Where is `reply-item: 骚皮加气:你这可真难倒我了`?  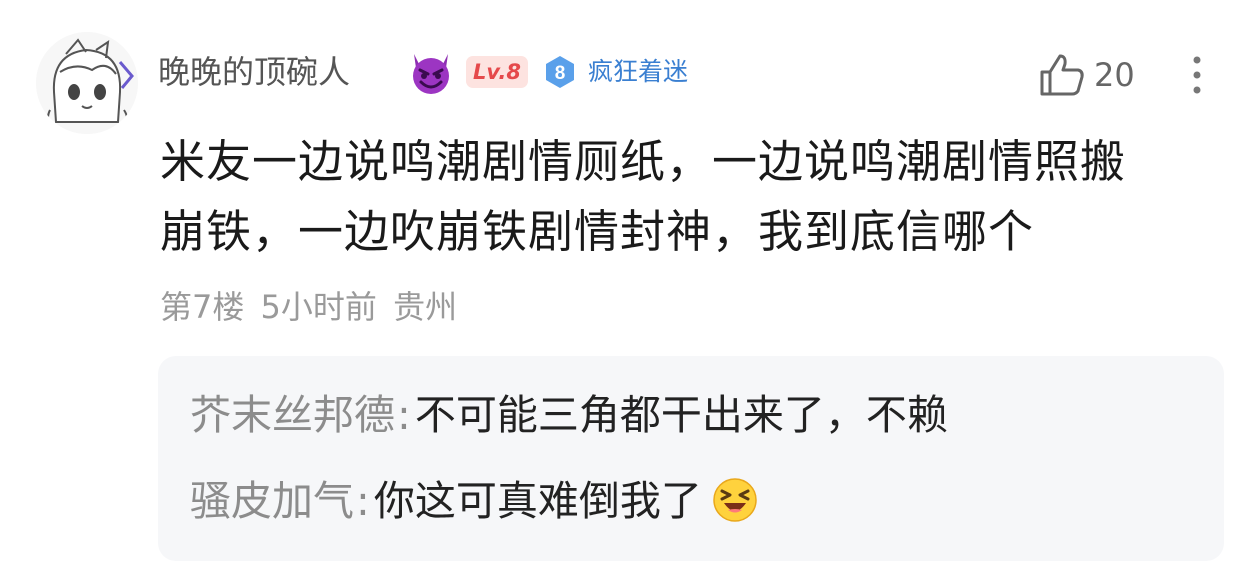 reply-item: 骚皮加气:你这可真难倒我了 is located at coordinates (474, 501).